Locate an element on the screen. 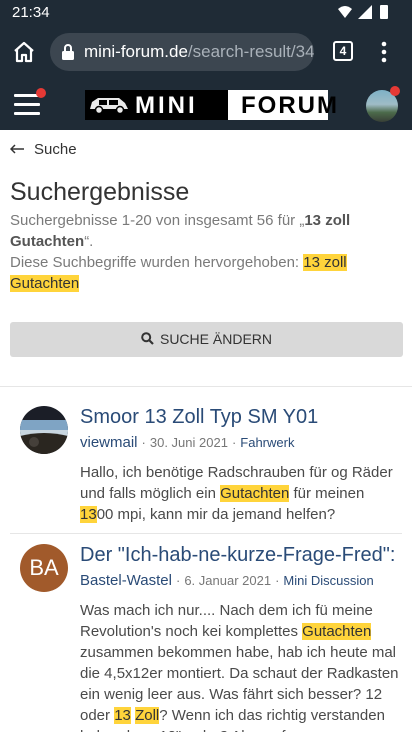  browser-toolbar: mini-forum.de/search-result/34 4 is located at coordinates (206, 52).